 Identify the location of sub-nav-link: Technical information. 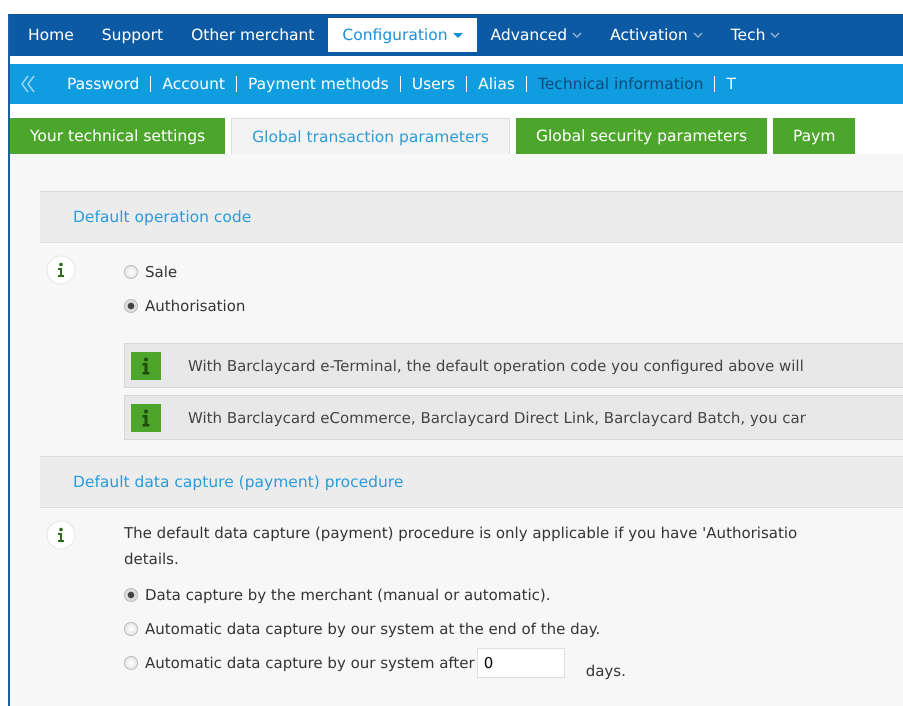
(620, 84).